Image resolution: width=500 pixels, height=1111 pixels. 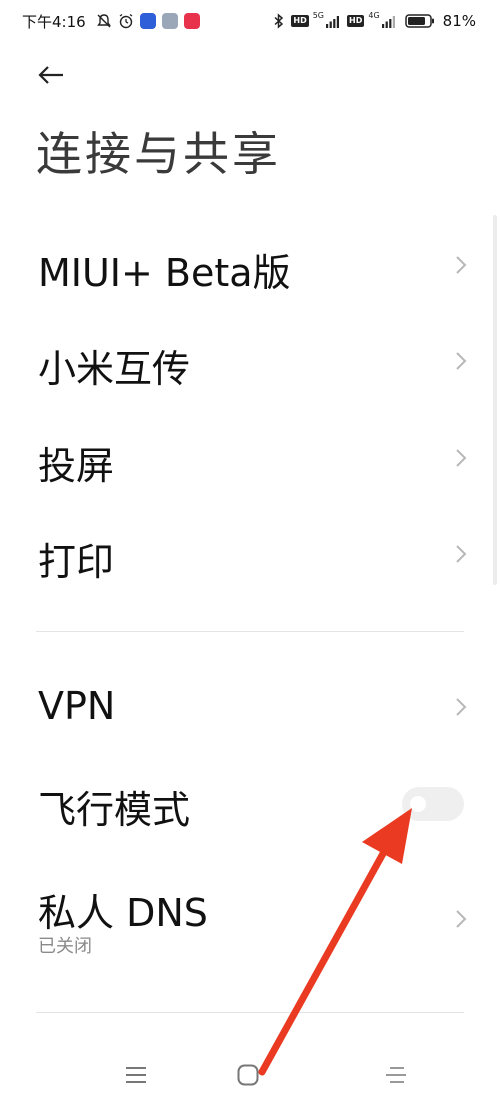 I want to click on list-item-mi-share: 小米互传, so click(x=245, y=361).